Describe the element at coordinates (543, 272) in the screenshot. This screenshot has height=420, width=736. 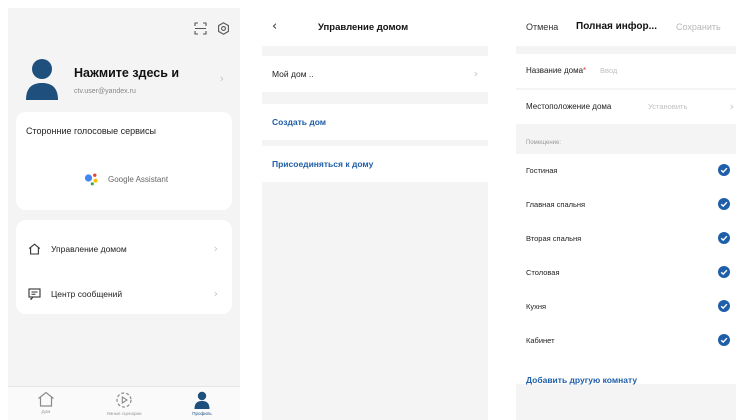
I see `room-name: Столовая` at that location.